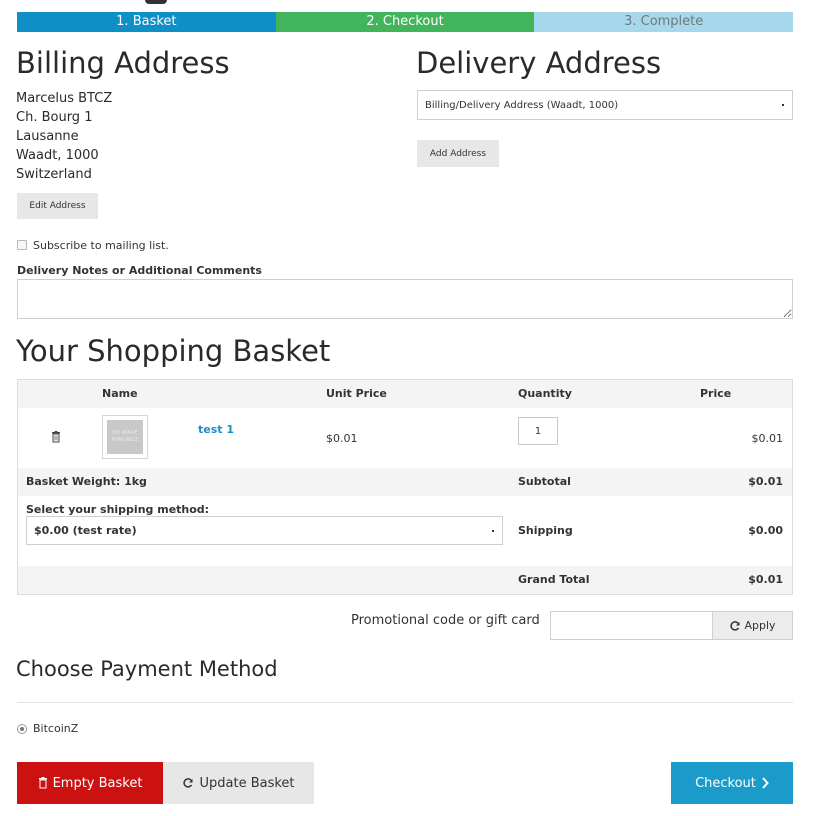  What do you see at coordinates (56, 728) in the screenshot?
I see `payment-option-label: BitcoinZ` at bounding box center [56, 728].